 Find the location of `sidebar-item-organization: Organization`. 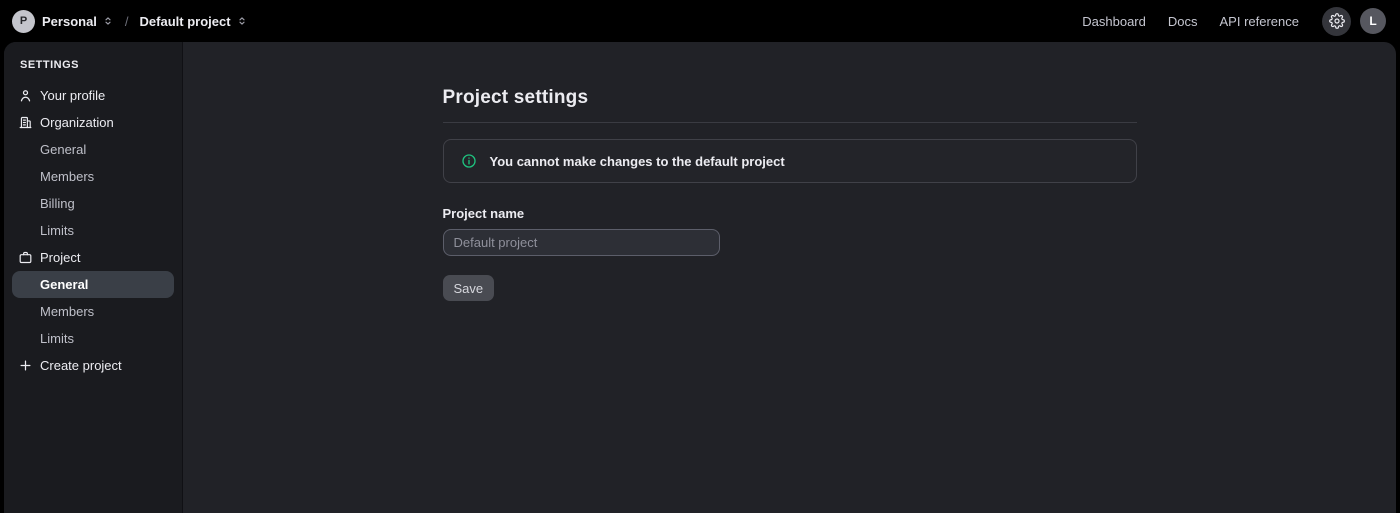

sidebar-item-organization: Organization is located at coordinates (93, 122).